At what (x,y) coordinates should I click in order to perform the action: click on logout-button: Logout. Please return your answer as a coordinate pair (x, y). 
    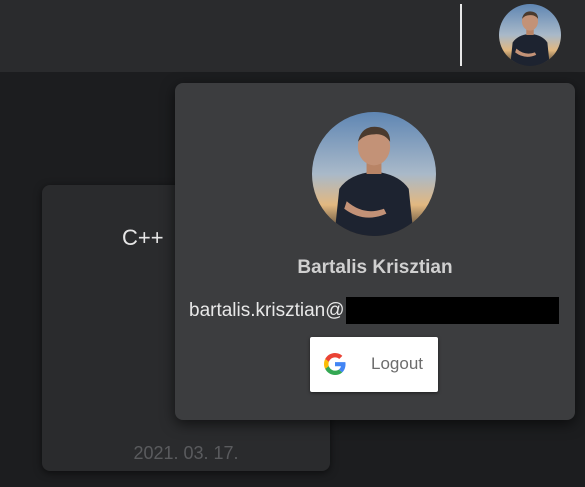
    Looking at the image, I should click on (374, 364).